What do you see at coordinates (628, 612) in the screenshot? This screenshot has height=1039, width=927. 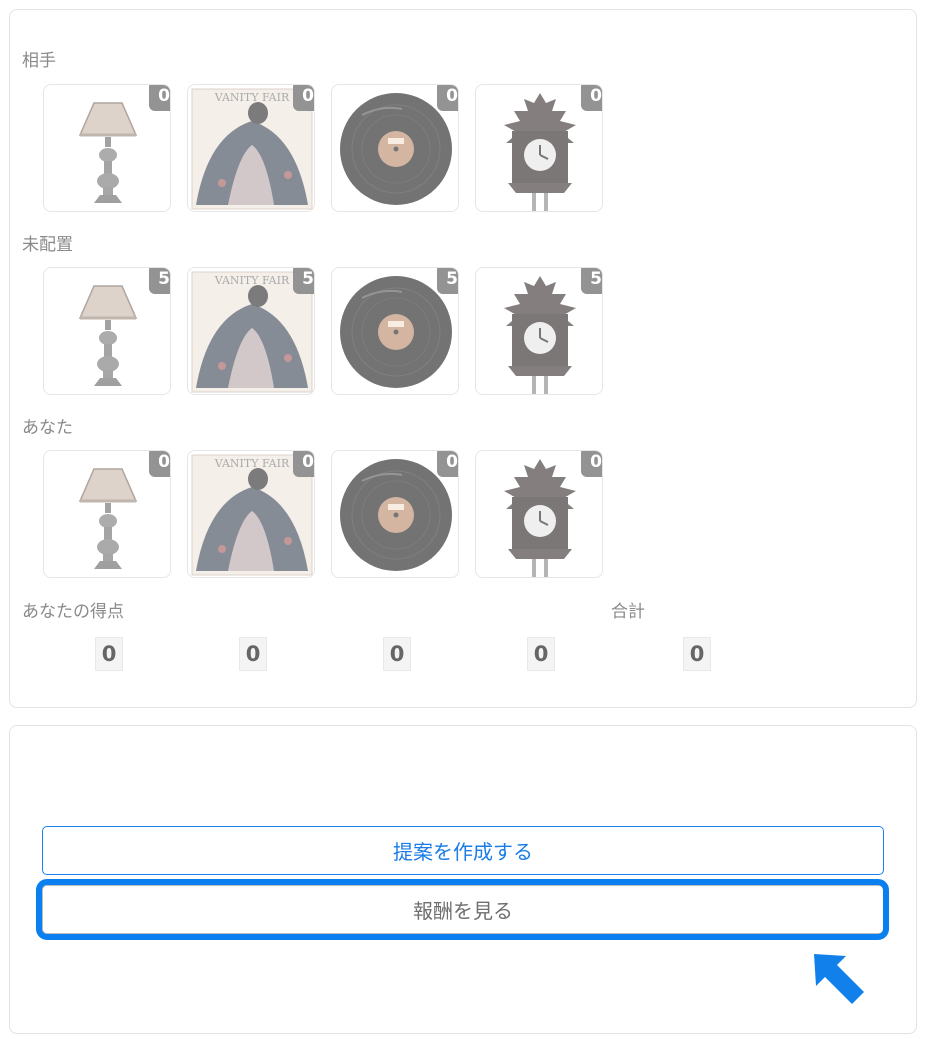 I see `total-label: 合計` at bounding box center [628, 612].